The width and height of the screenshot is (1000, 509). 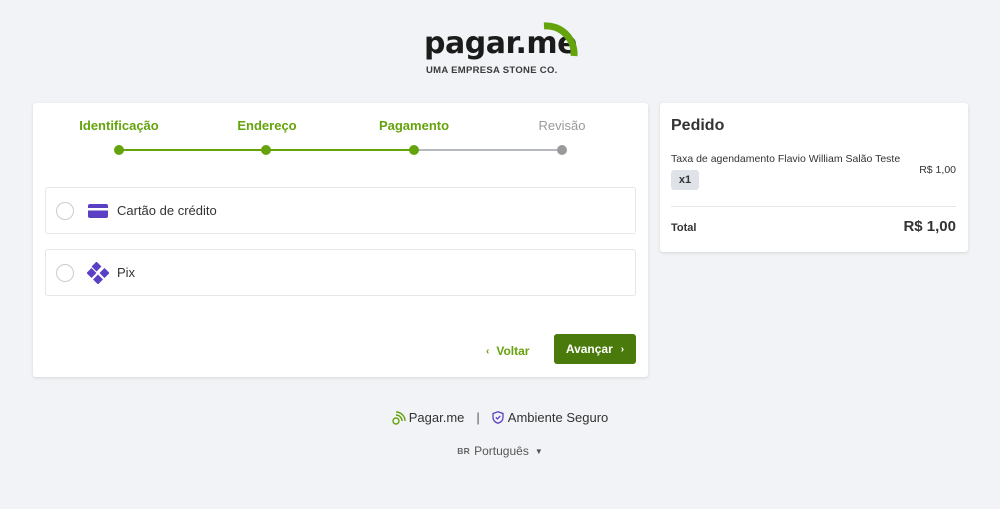 What do you see at coordinates (488, 150) in the screenshot?
I see `step-line-pending` at bounding box center [488, 150].